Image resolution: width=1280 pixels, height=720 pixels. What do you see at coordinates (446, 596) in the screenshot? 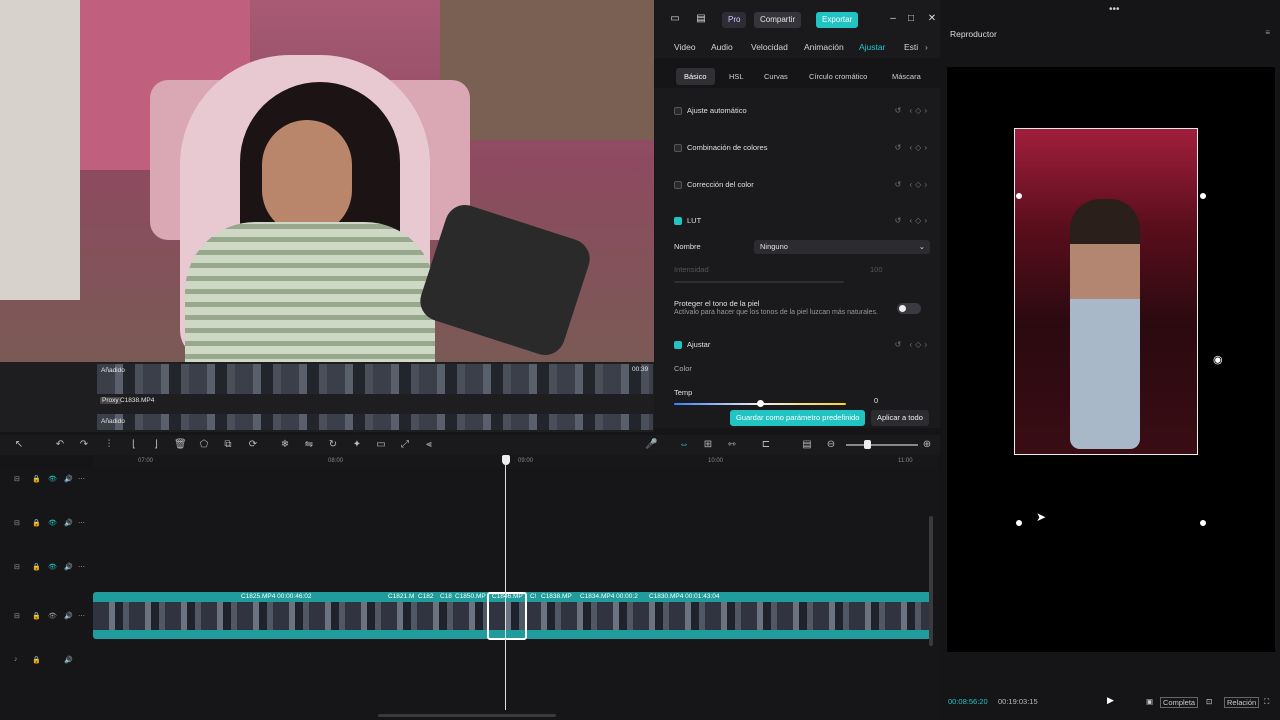
I see `clip-label: C18` at bounding box center [446, 596].